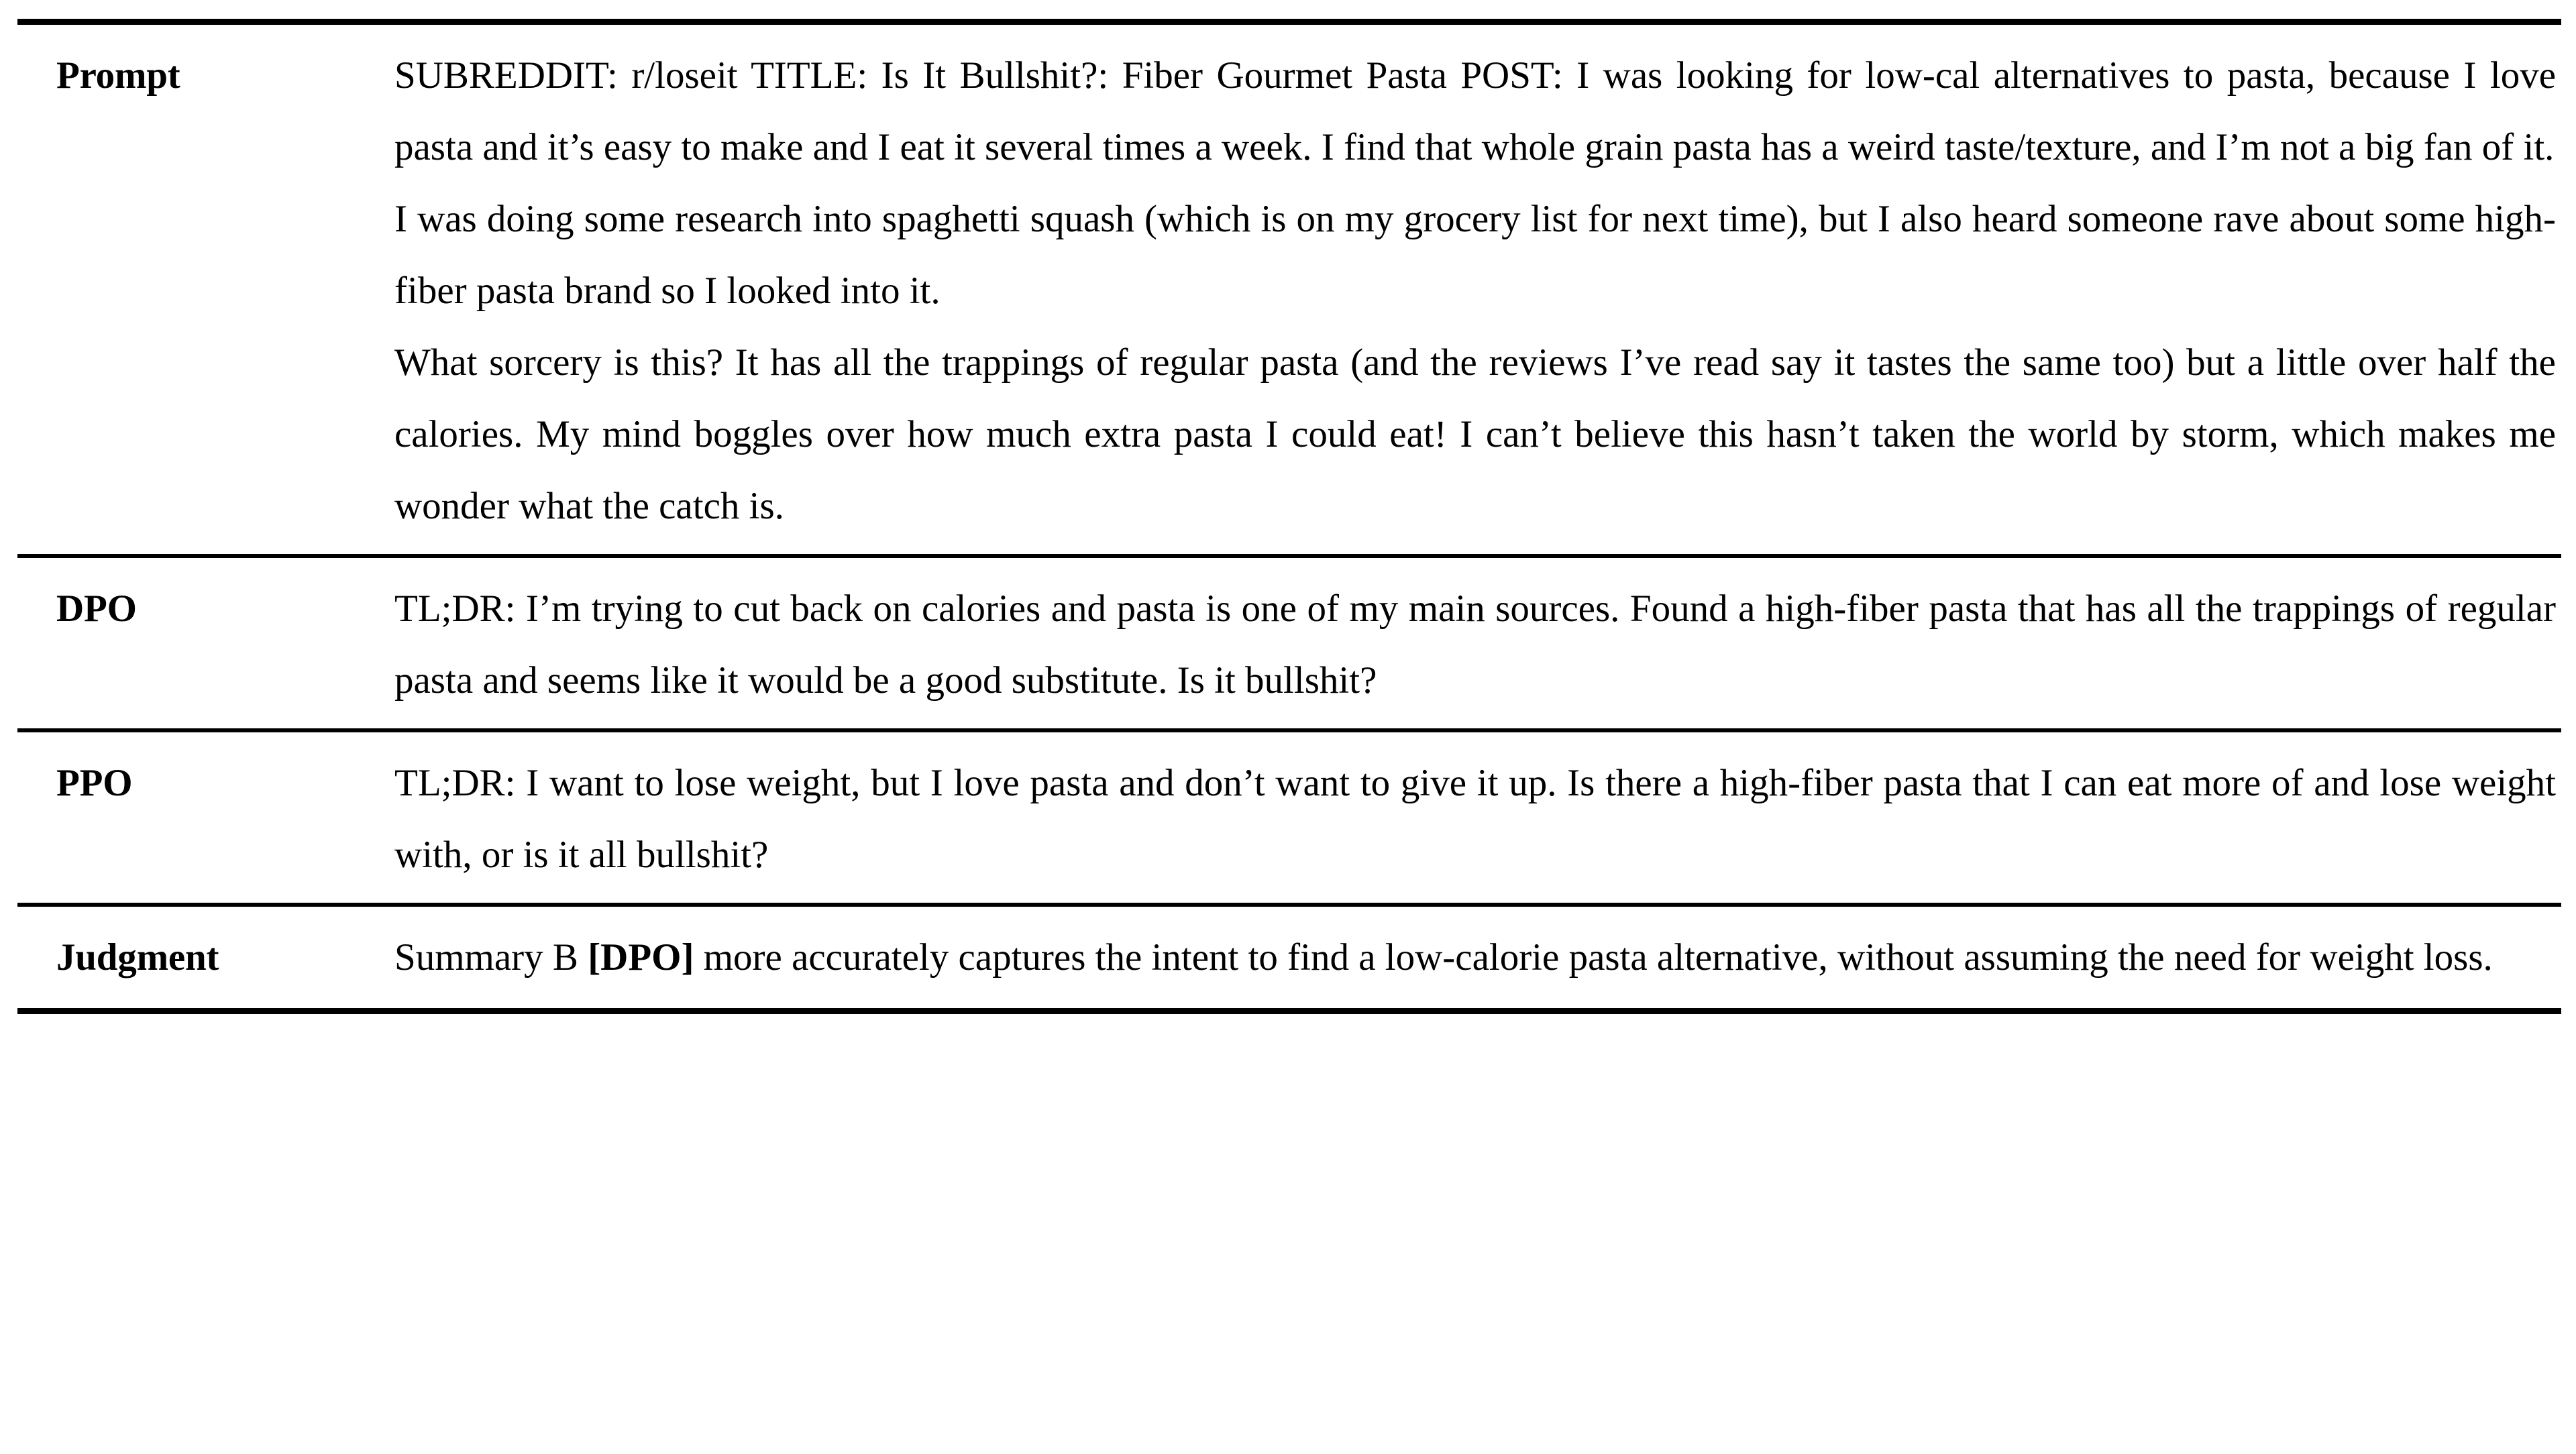 This screenshot has height=1454, width=2576. I want to click on judgment-winner-tag: [DPO], so click(641, 957).